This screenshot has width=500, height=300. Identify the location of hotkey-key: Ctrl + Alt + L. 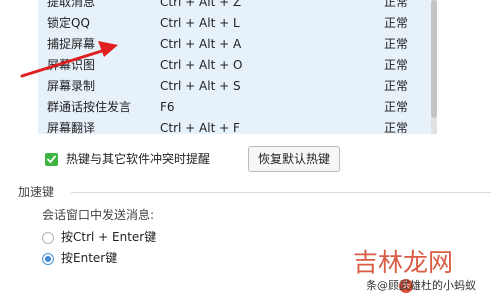
(200, 23).